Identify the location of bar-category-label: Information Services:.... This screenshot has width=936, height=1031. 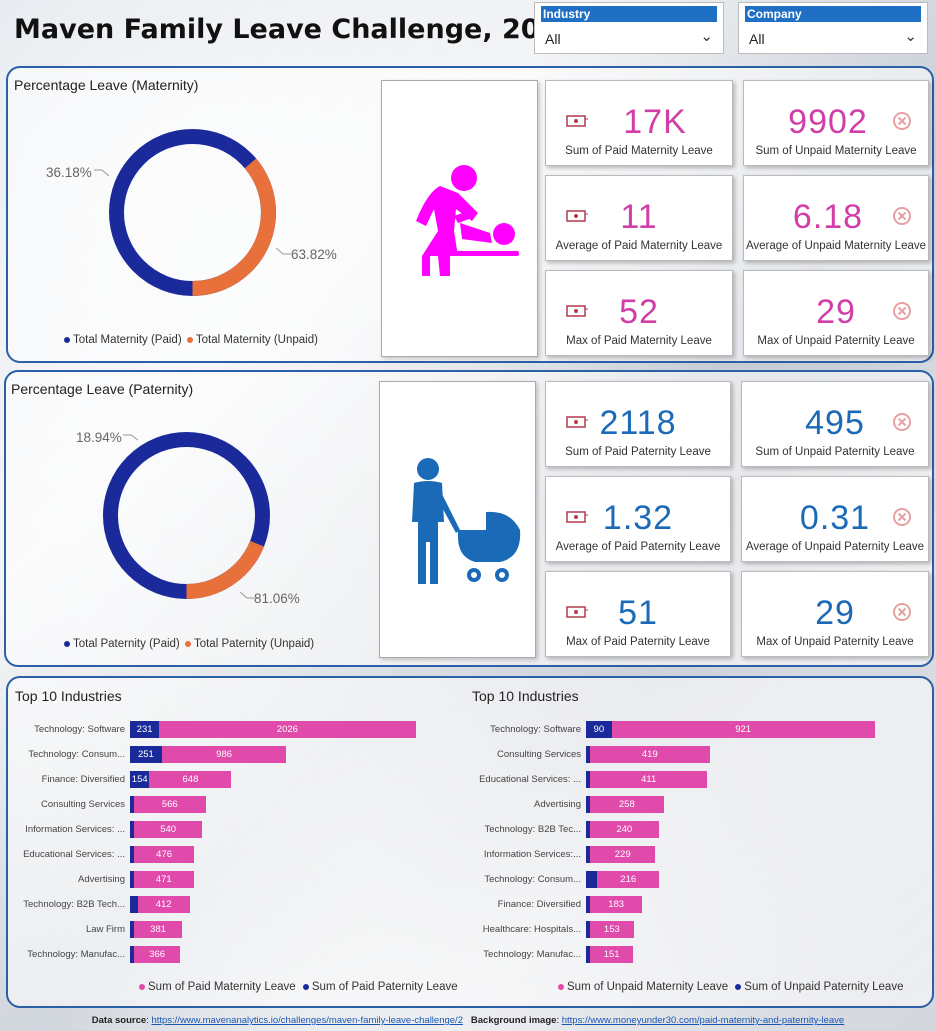
(532, 854).